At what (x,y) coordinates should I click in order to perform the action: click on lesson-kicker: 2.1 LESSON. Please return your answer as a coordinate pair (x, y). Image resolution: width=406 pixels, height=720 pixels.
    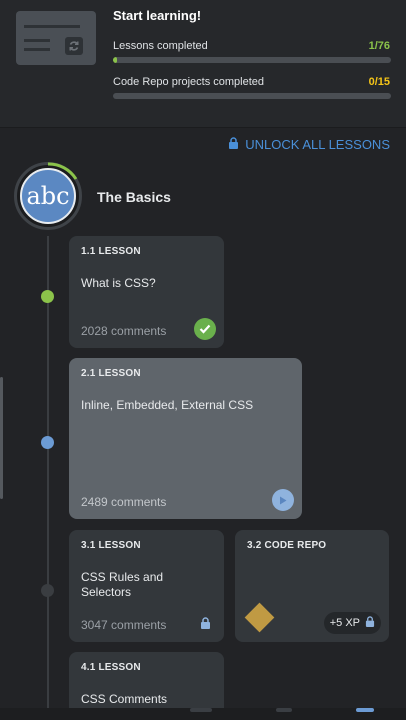
    Looking at the image, I should click on (111, 373).